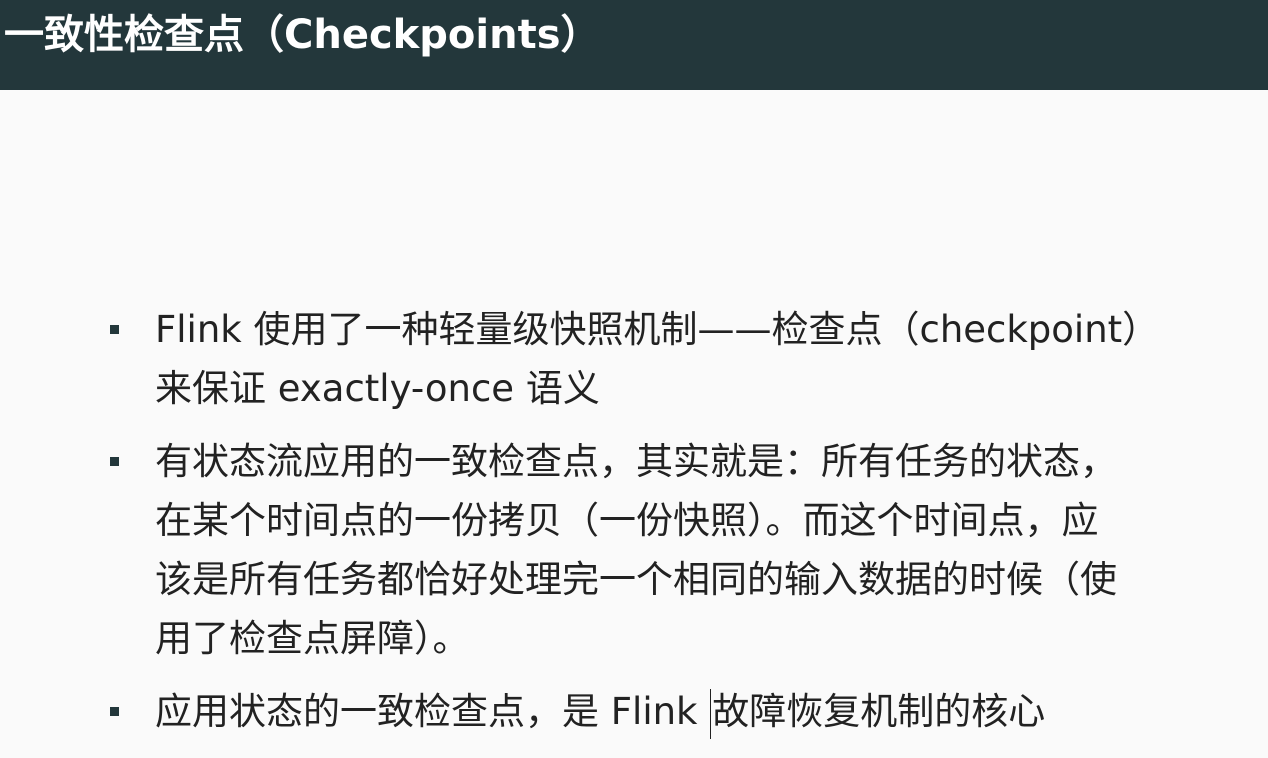 This screenshot has height=758, width=1268. I want to click on bullet-segment: 故障恢复机制的核心, so click(879, 711).